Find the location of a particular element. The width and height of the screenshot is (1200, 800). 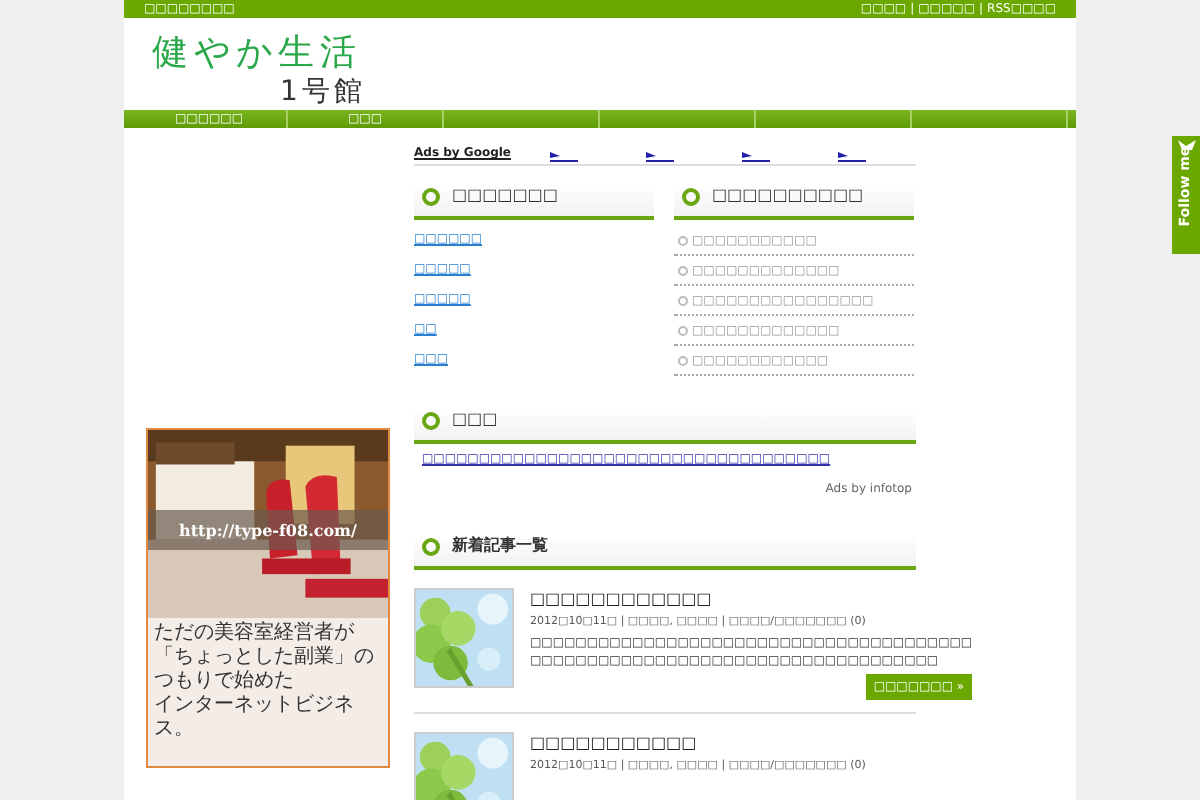

widget-title: □□□□□□□ is located at coordinates (505, 196).